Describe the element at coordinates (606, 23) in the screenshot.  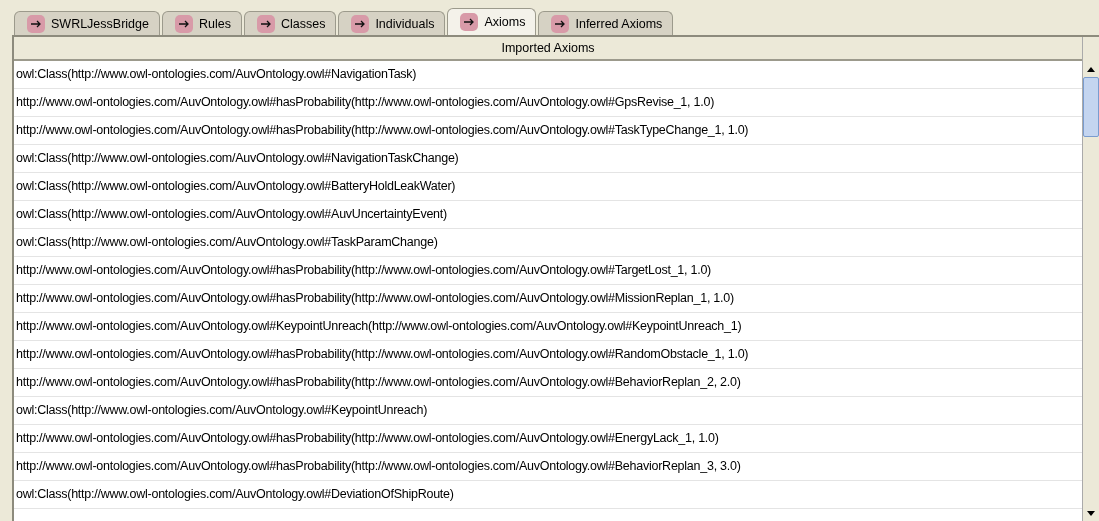
I see `tab: Inferred Axioms` at that location.